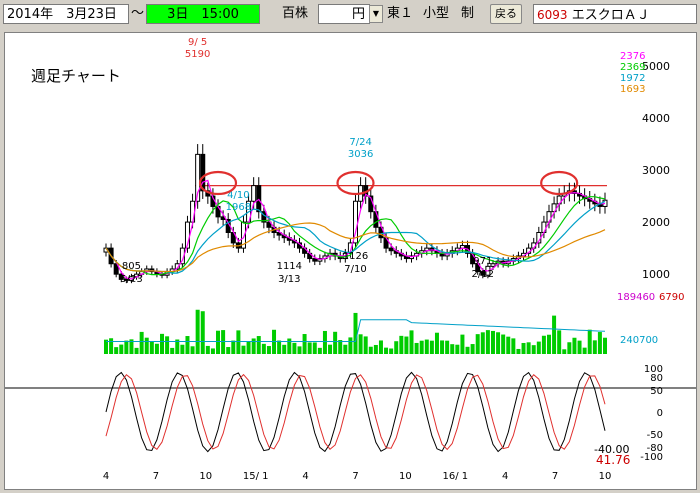 The width and height of the screenshot is (700, 493). I want to click on stock-field: 6093 エスクロＡＪ, so click(615, 14).